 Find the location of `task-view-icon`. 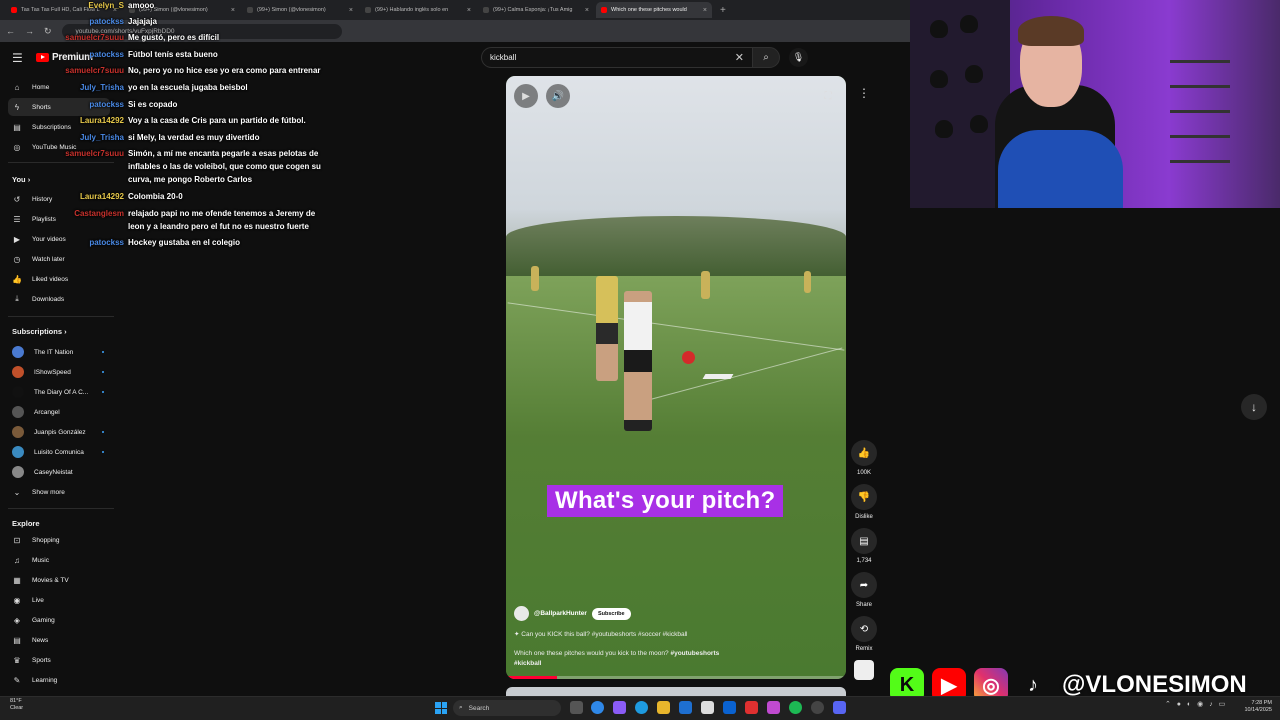

task-view-icon is located at coordinates (576, 707).